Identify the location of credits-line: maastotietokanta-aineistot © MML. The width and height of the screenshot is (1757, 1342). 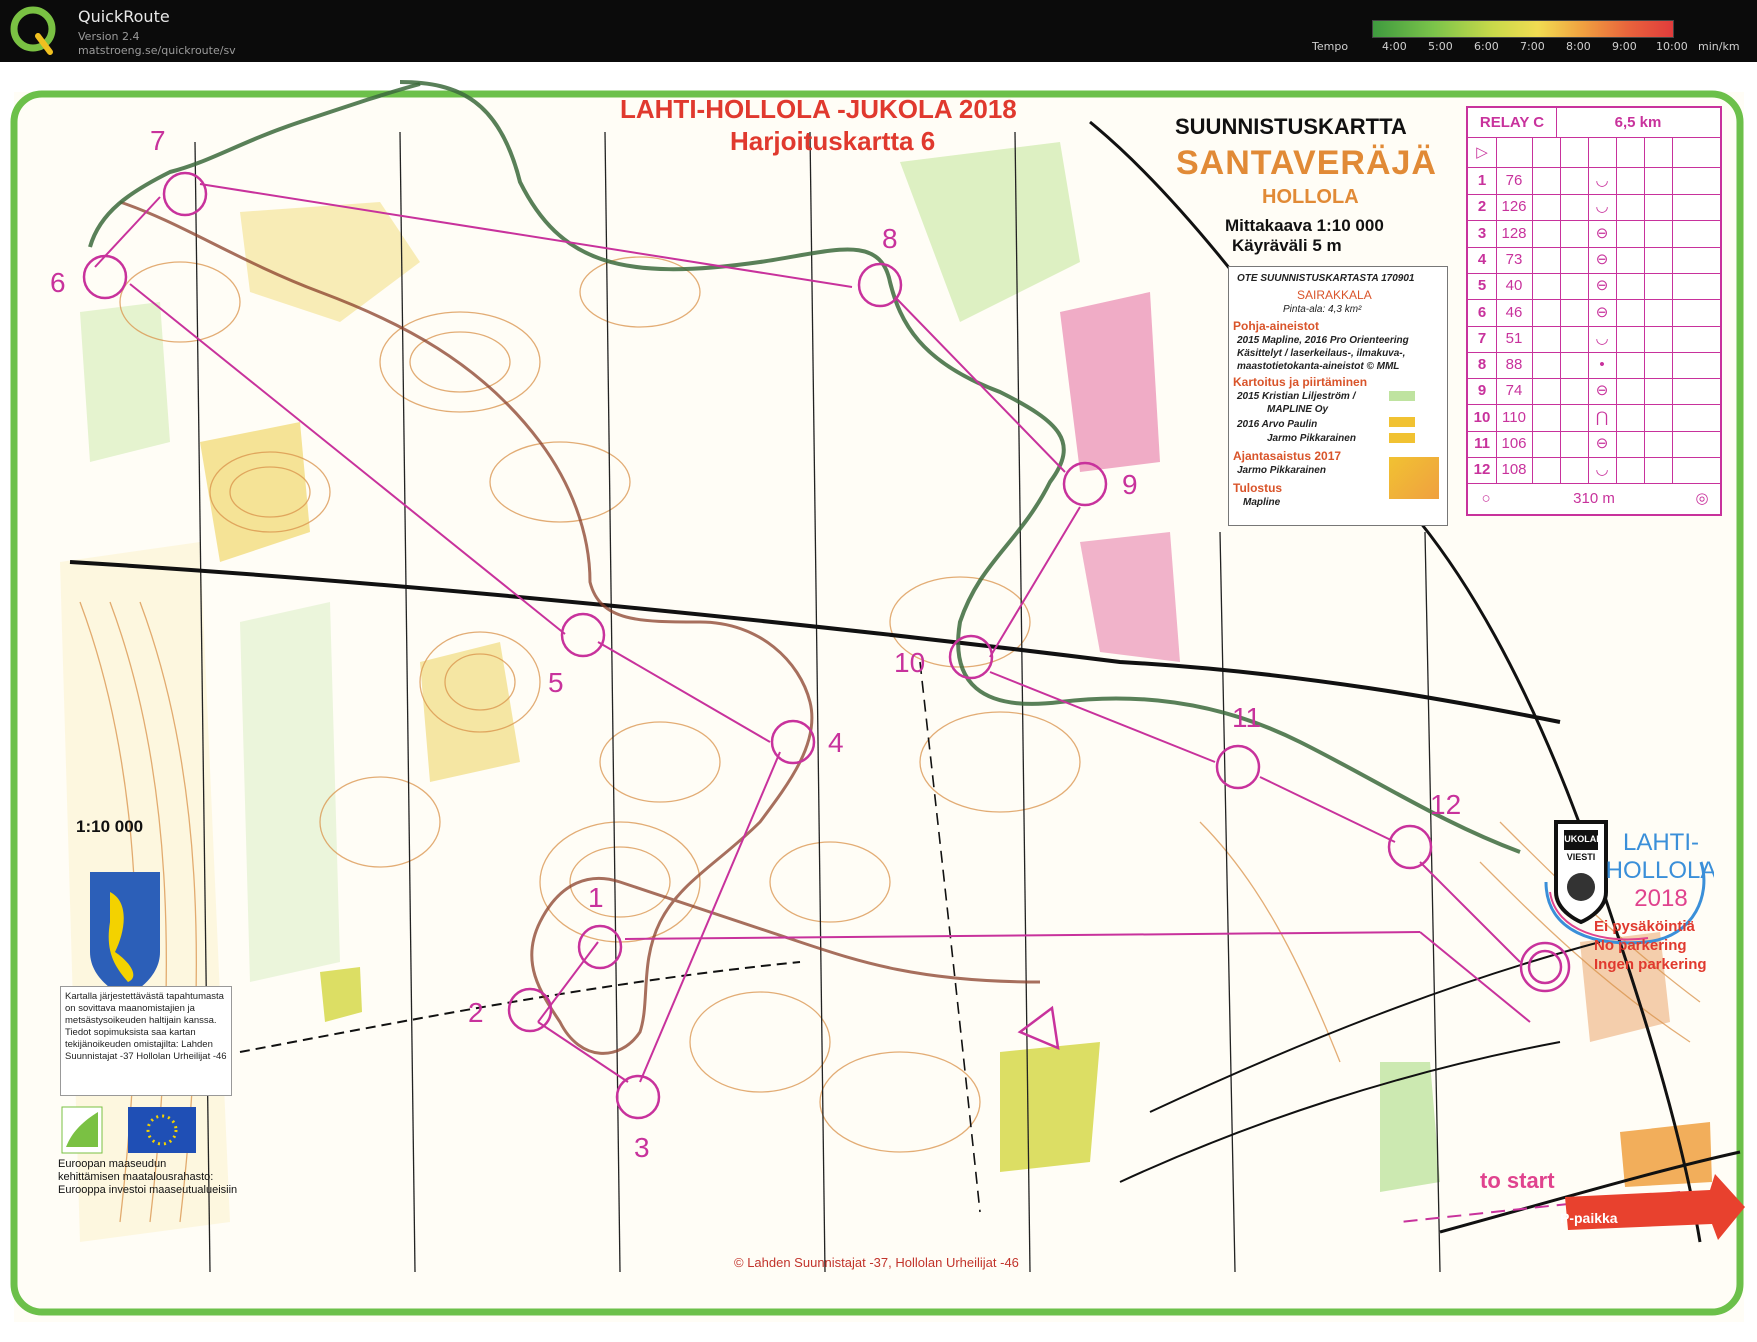
(1318, 366).